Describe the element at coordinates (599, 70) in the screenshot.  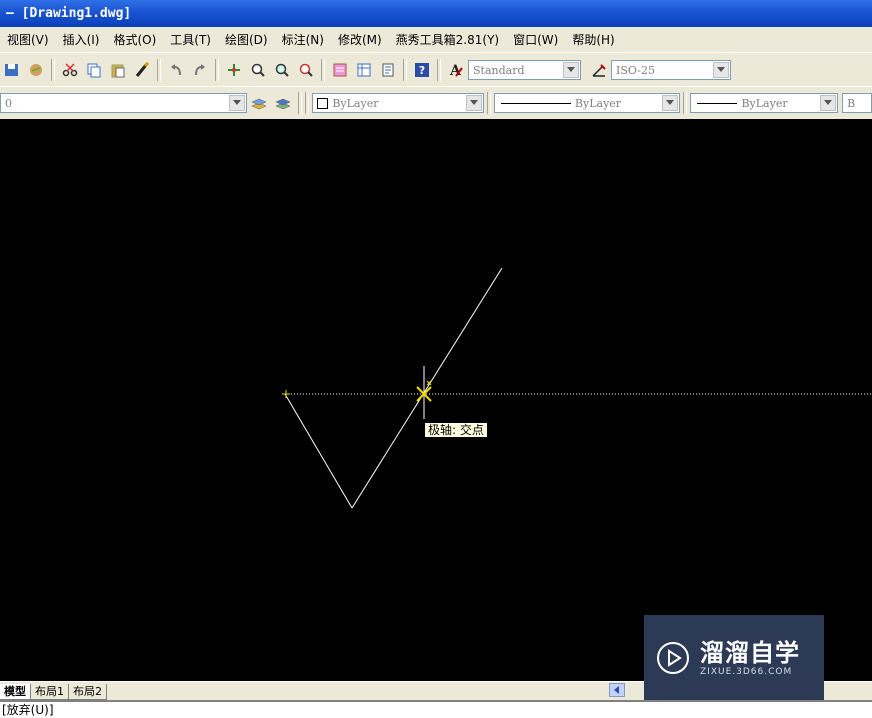
I see `dim-style-icon` at that location.